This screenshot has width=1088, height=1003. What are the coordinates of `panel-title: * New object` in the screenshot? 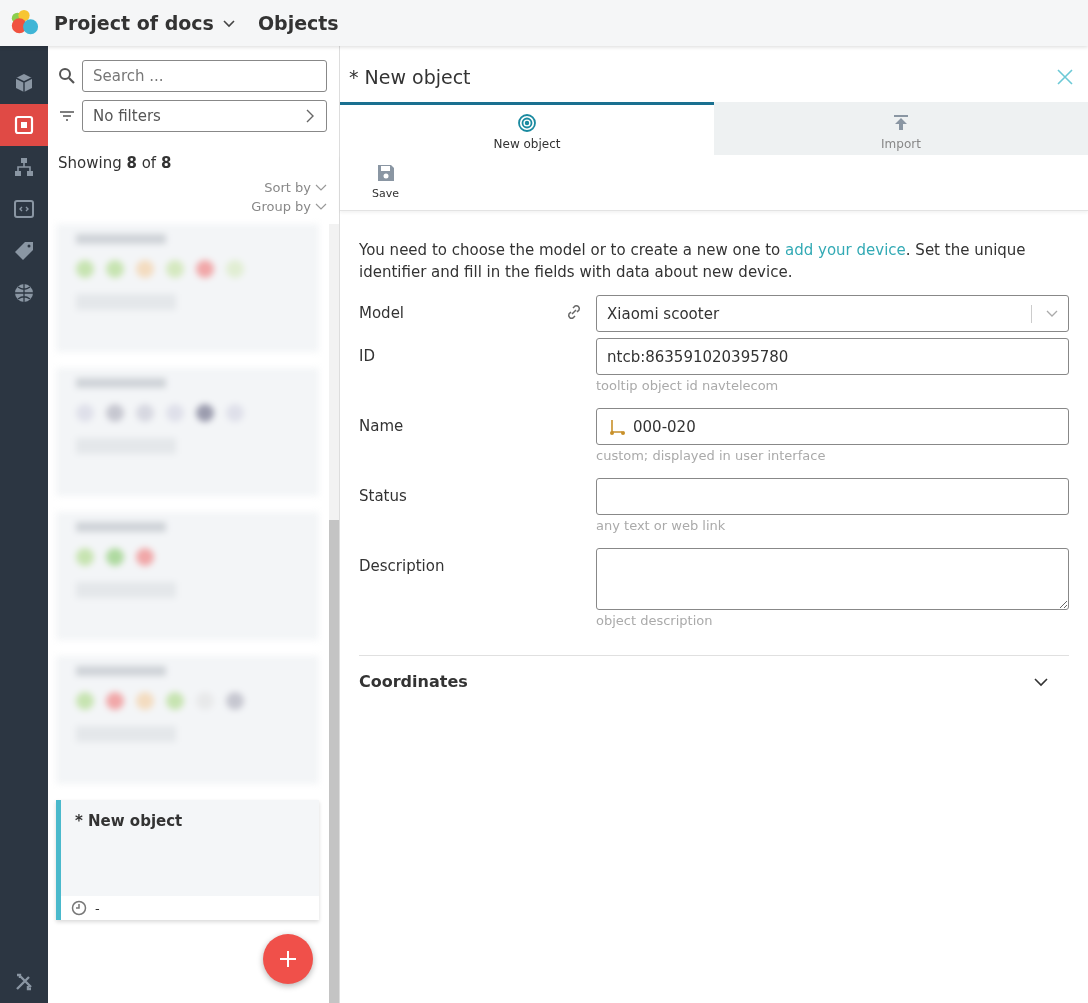 It's located at (410, 77).